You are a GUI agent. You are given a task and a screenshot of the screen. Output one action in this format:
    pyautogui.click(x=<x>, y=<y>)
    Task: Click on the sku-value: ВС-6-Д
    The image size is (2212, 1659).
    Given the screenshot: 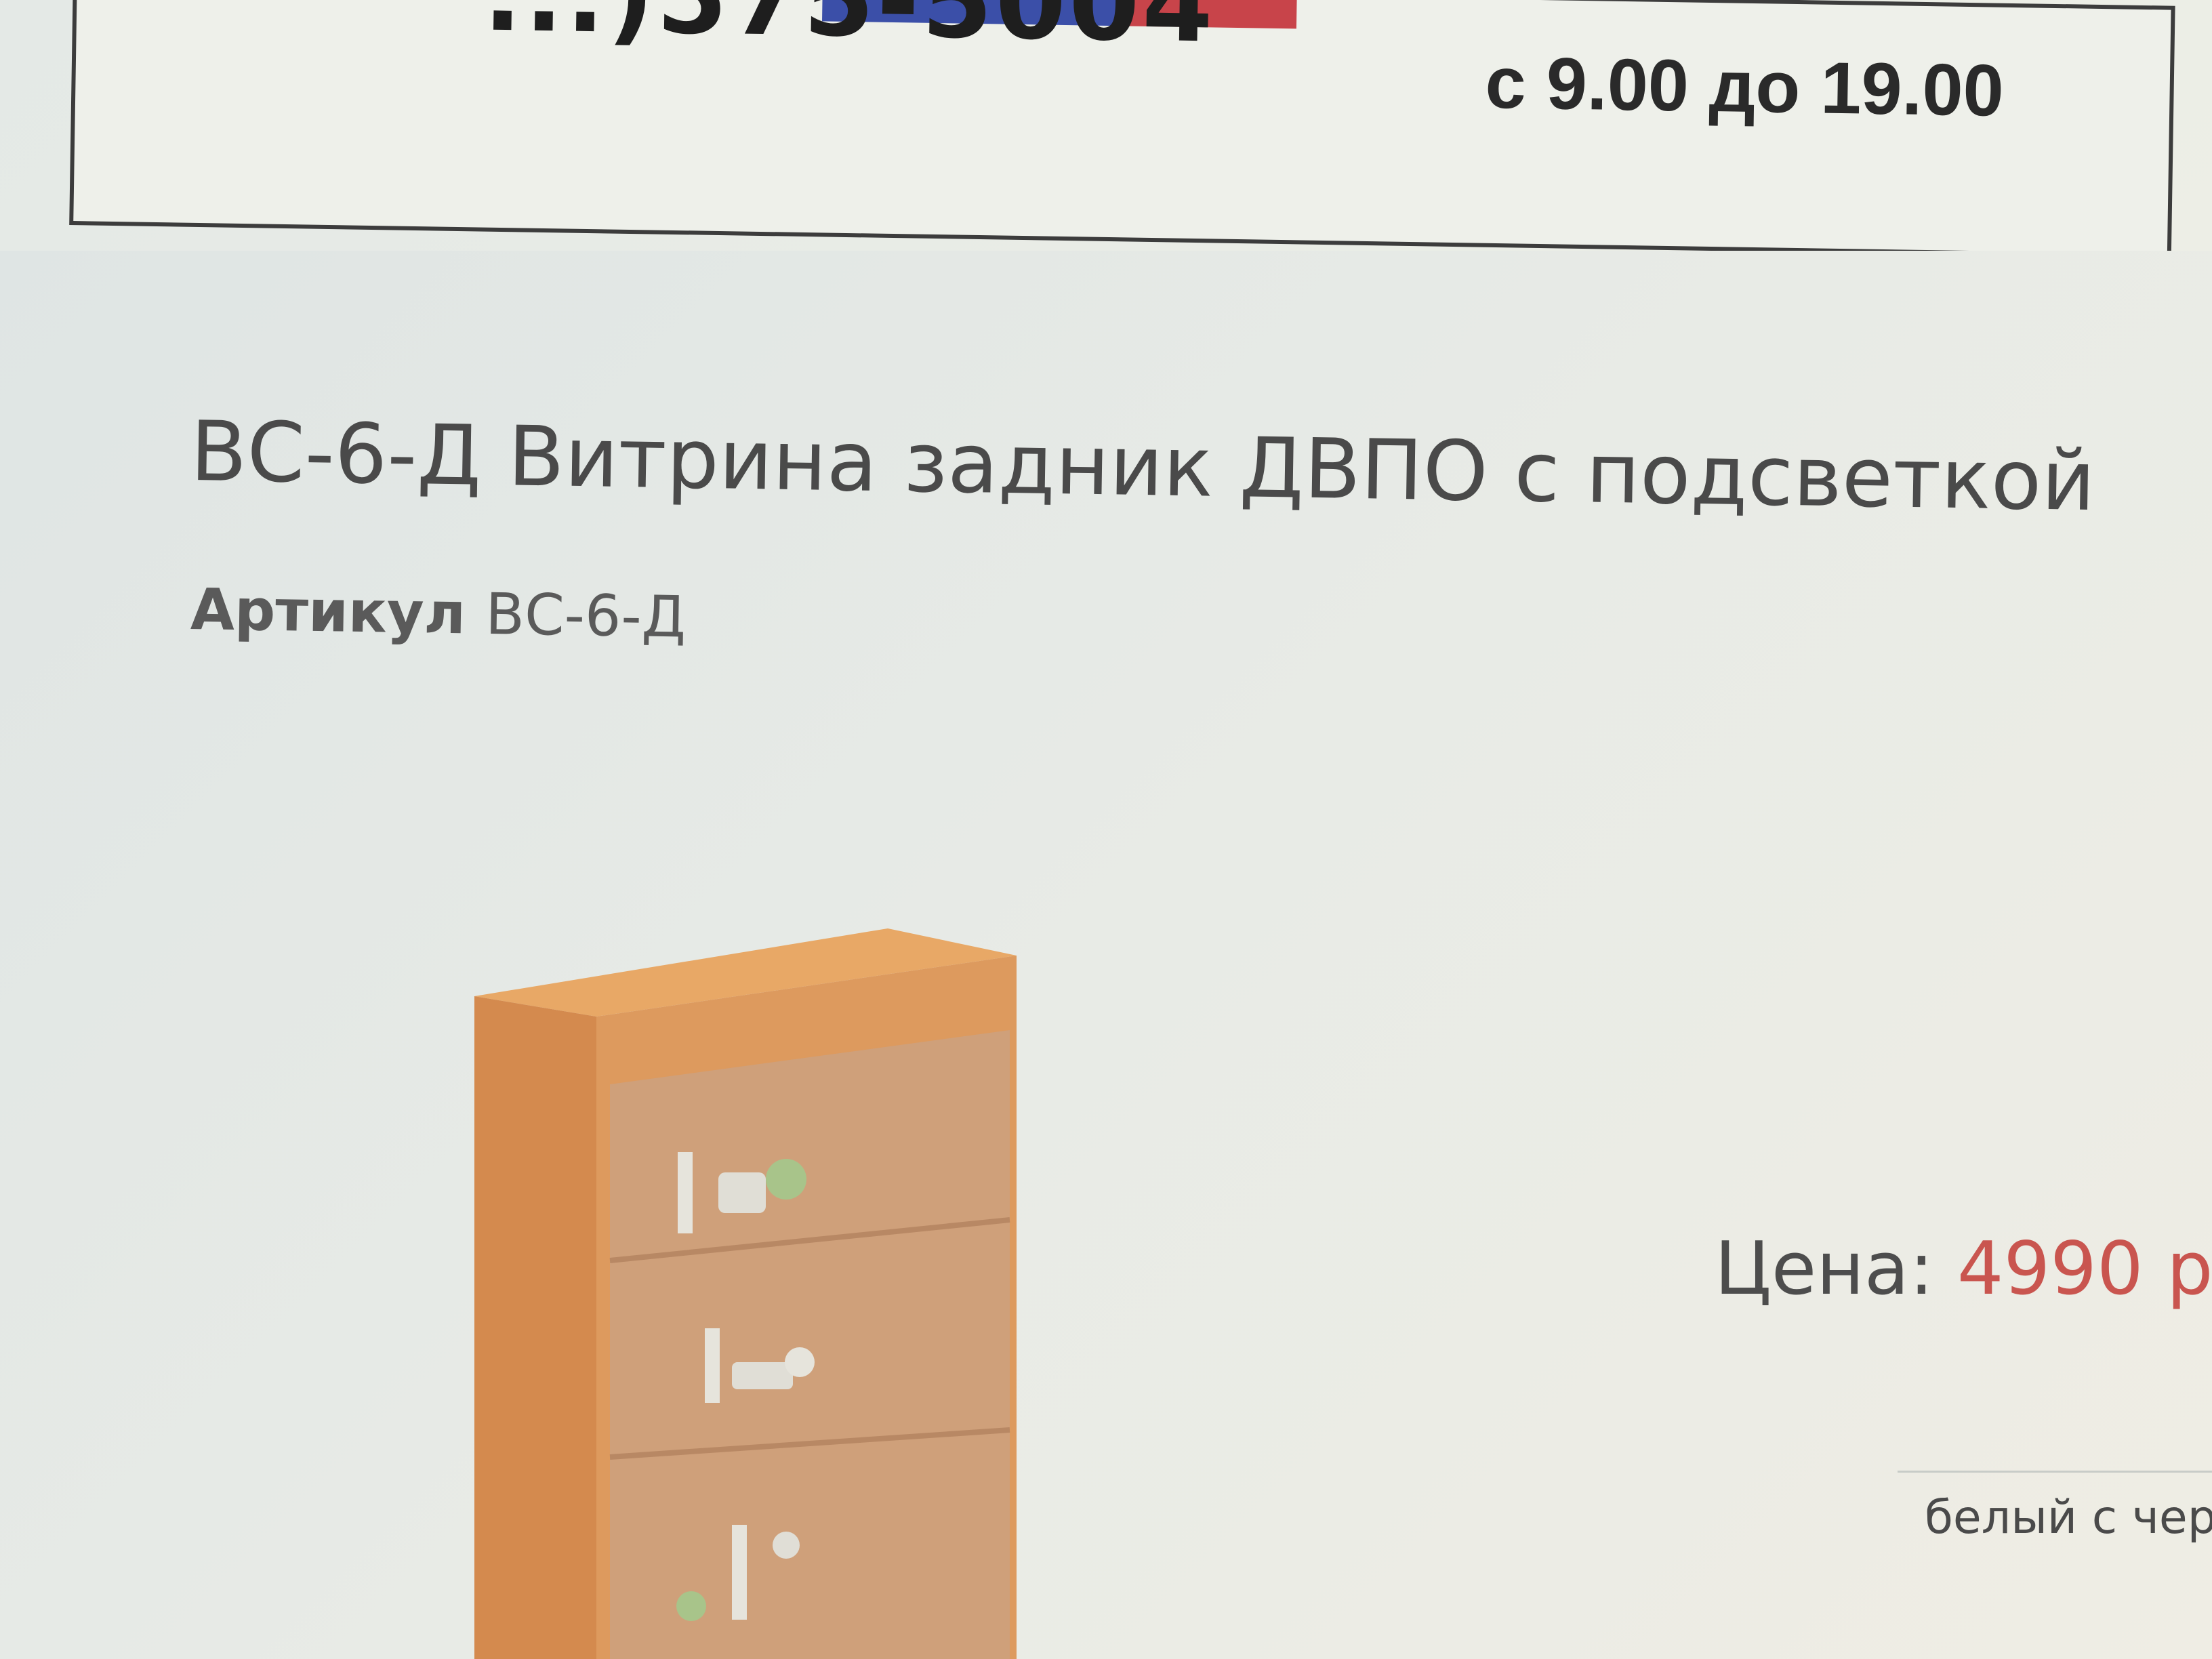 What is the action you would take?
    pyautogui.click(x=586, y=616)
    